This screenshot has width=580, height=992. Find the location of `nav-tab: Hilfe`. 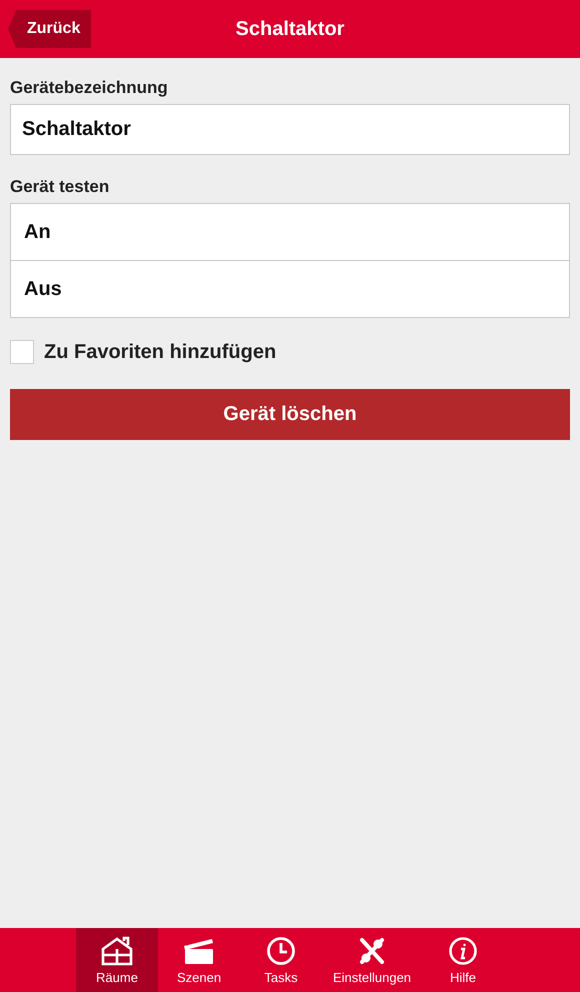

nav-tab: Hilfe is located at coordinates (463, 960).